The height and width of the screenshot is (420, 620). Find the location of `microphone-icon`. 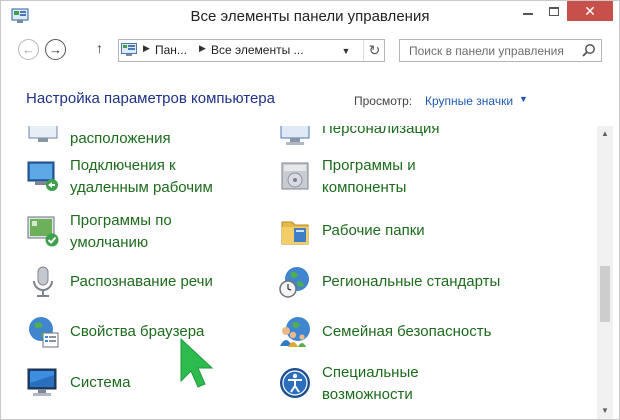

microphone-icon is located at coordinates (43, 281).